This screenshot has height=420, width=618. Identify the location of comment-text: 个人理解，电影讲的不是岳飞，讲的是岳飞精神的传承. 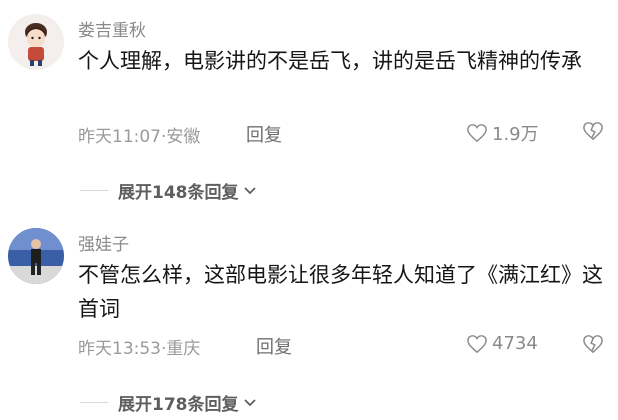
(330, 61).